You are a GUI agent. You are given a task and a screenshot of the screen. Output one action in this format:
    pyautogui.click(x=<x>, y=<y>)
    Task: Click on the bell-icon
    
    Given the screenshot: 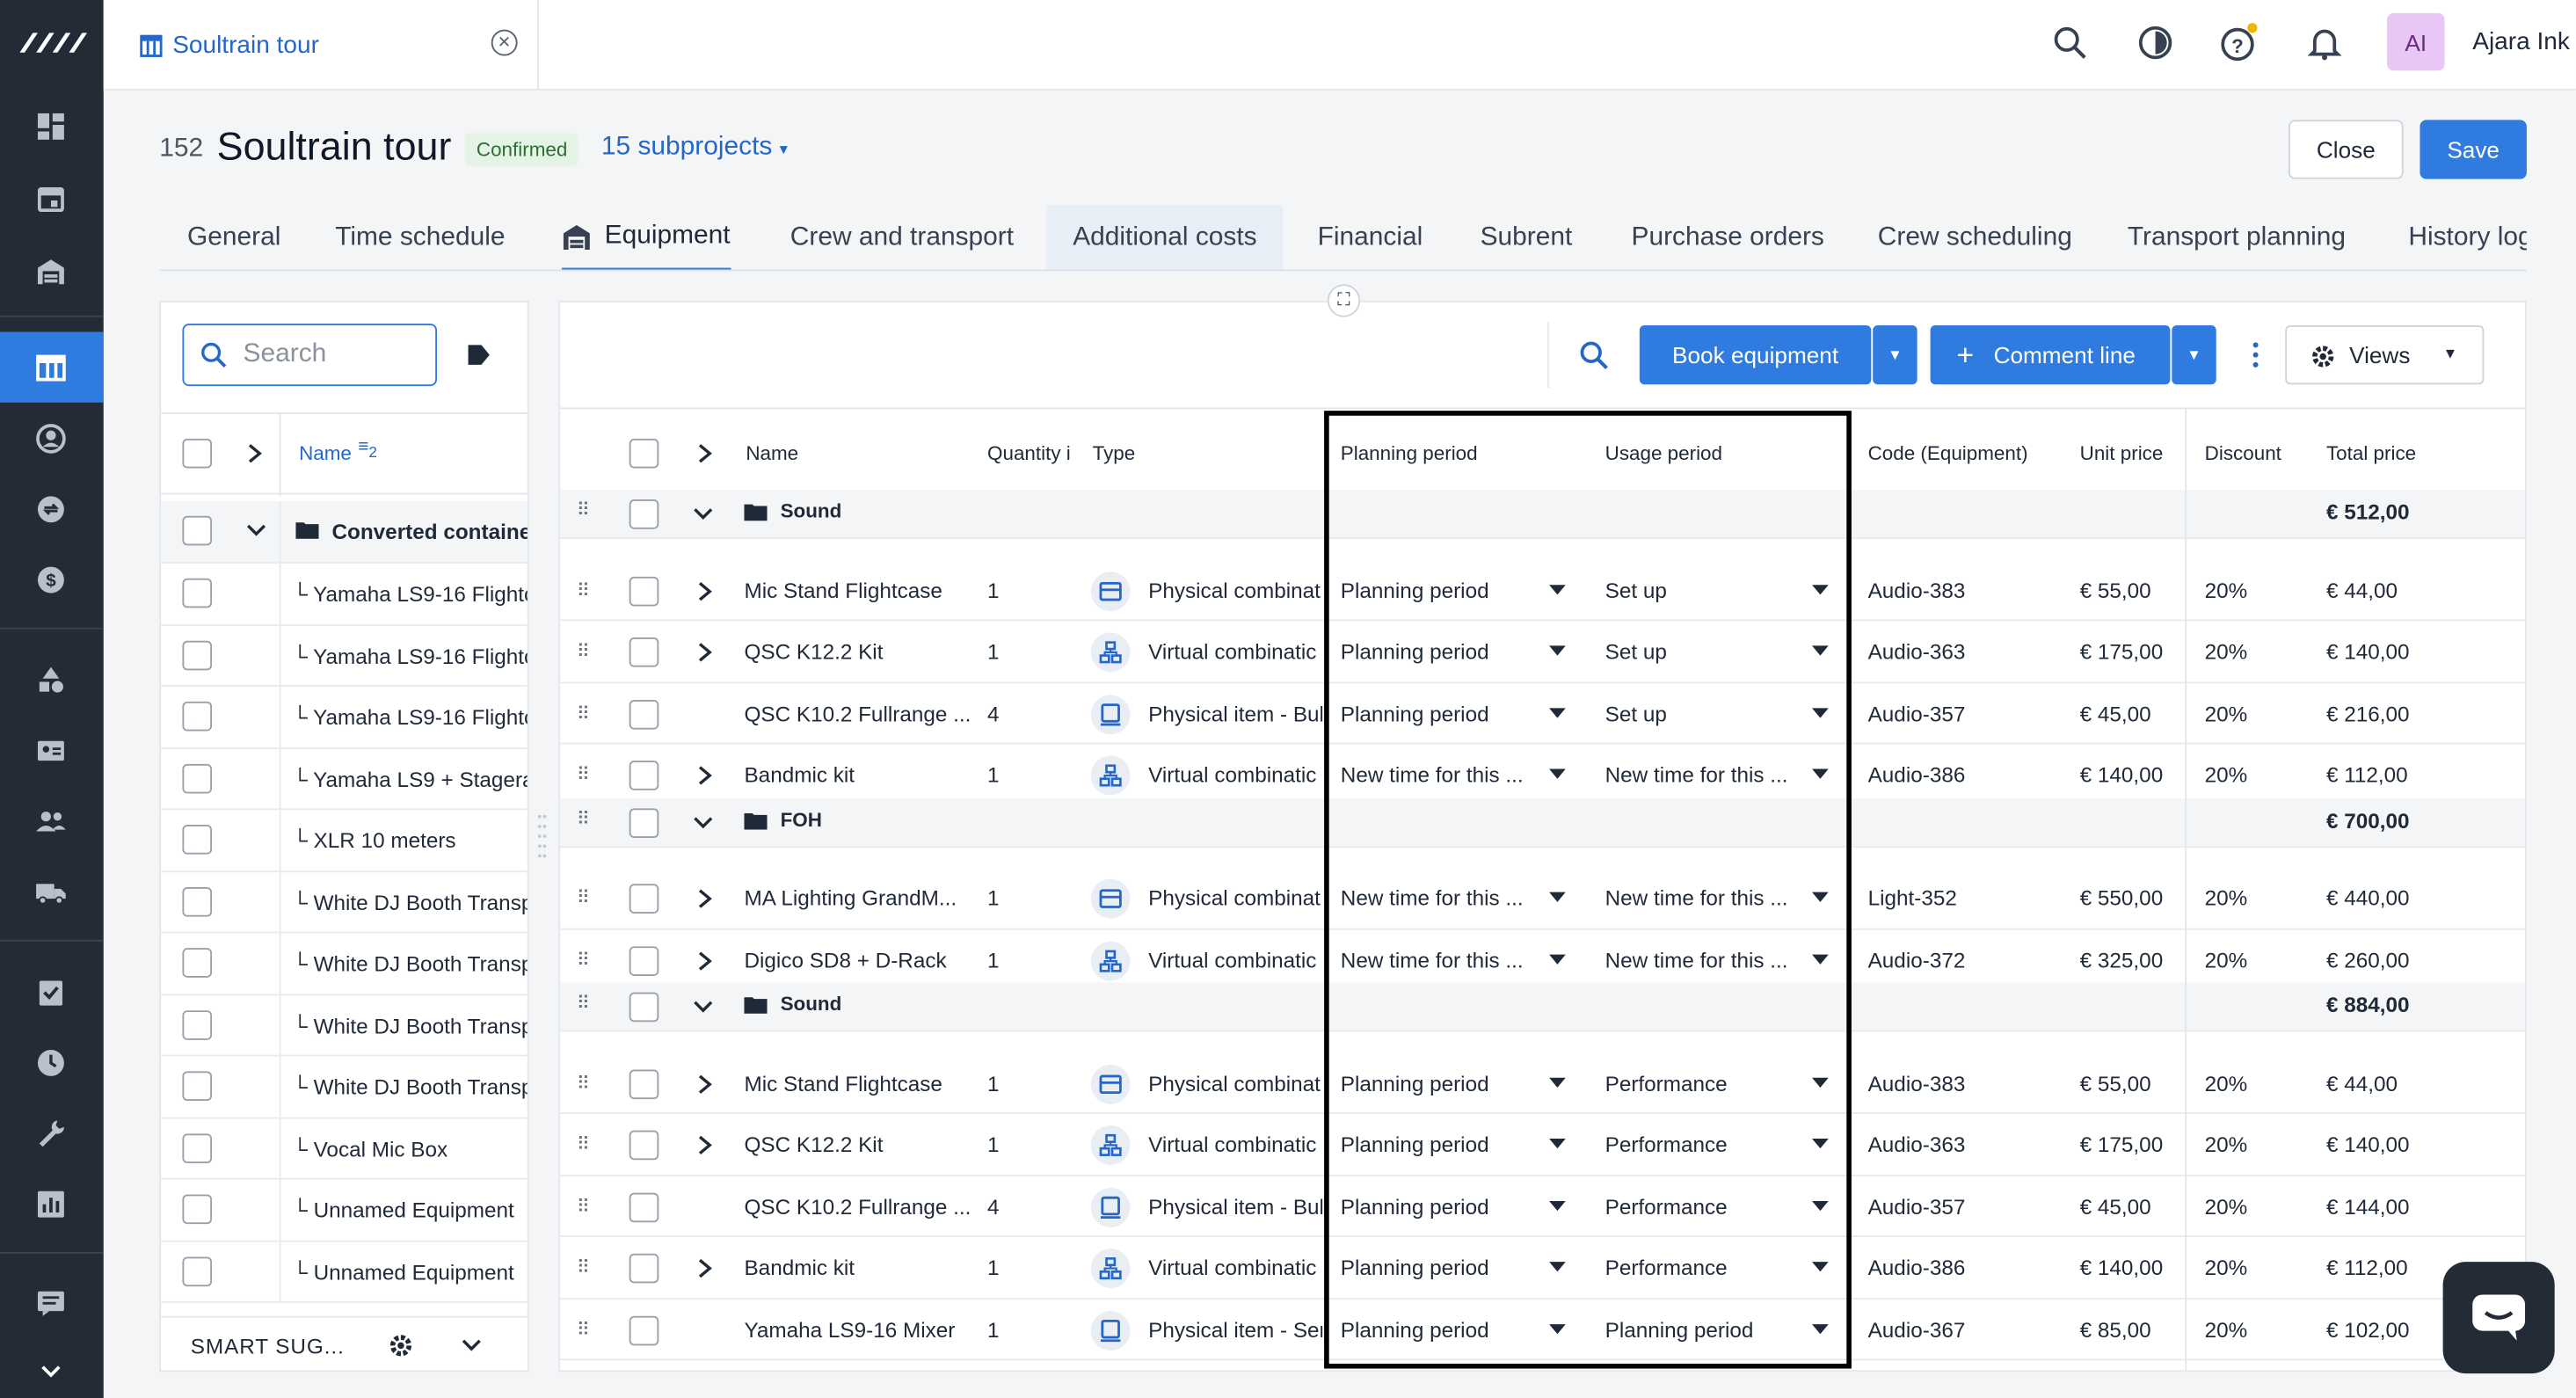 What is the action you would take?
    pyautogui.click(x=2325, y=43)
    